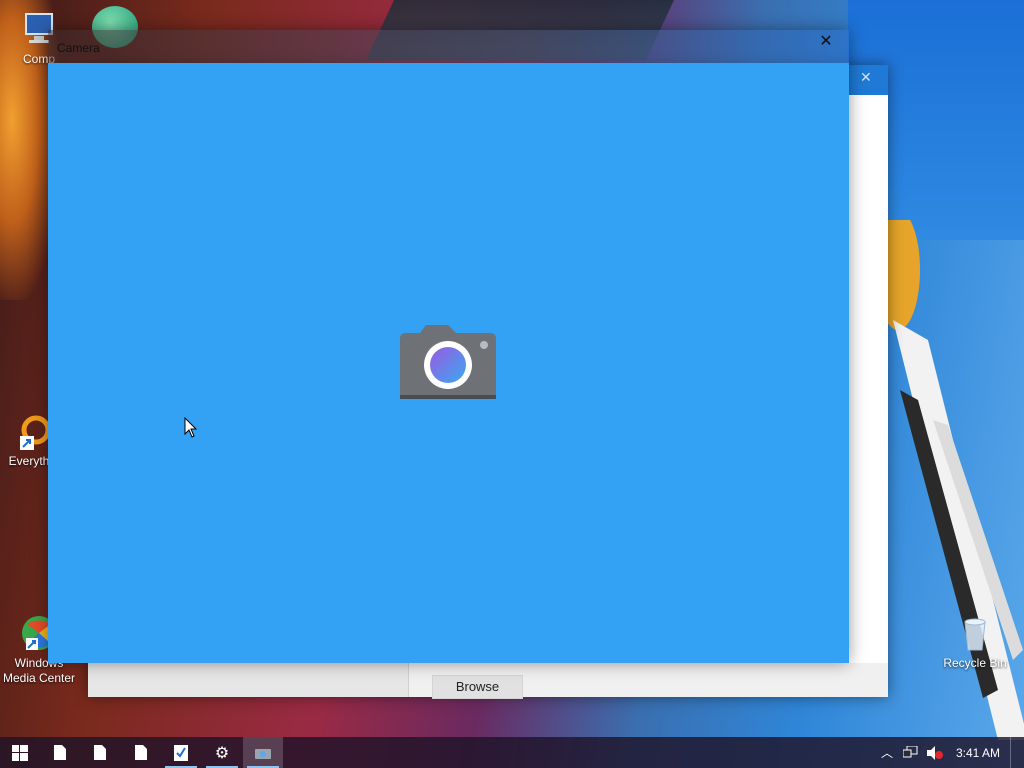 Image resolution: width=1024 pixels, height=768 pixels. Describe the element at coordinates (191, 427) in the screenshot. I see `mouse-cursor` at that location.